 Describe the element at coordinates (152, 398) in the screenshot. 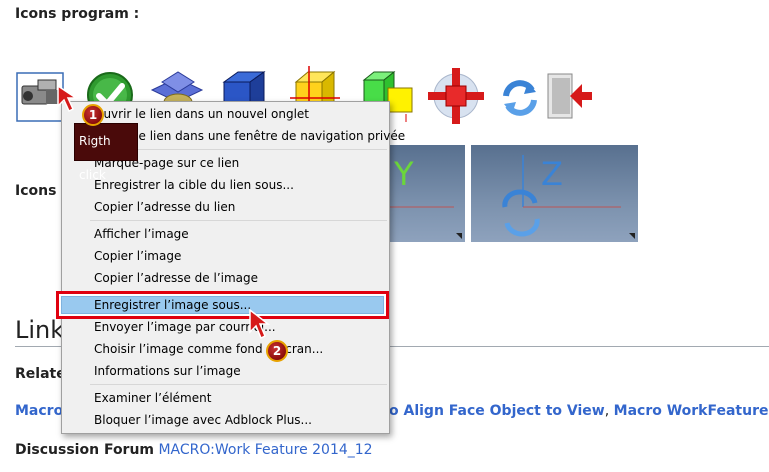

I see `menu-inspect-element: Examiner l’élément` at that location.